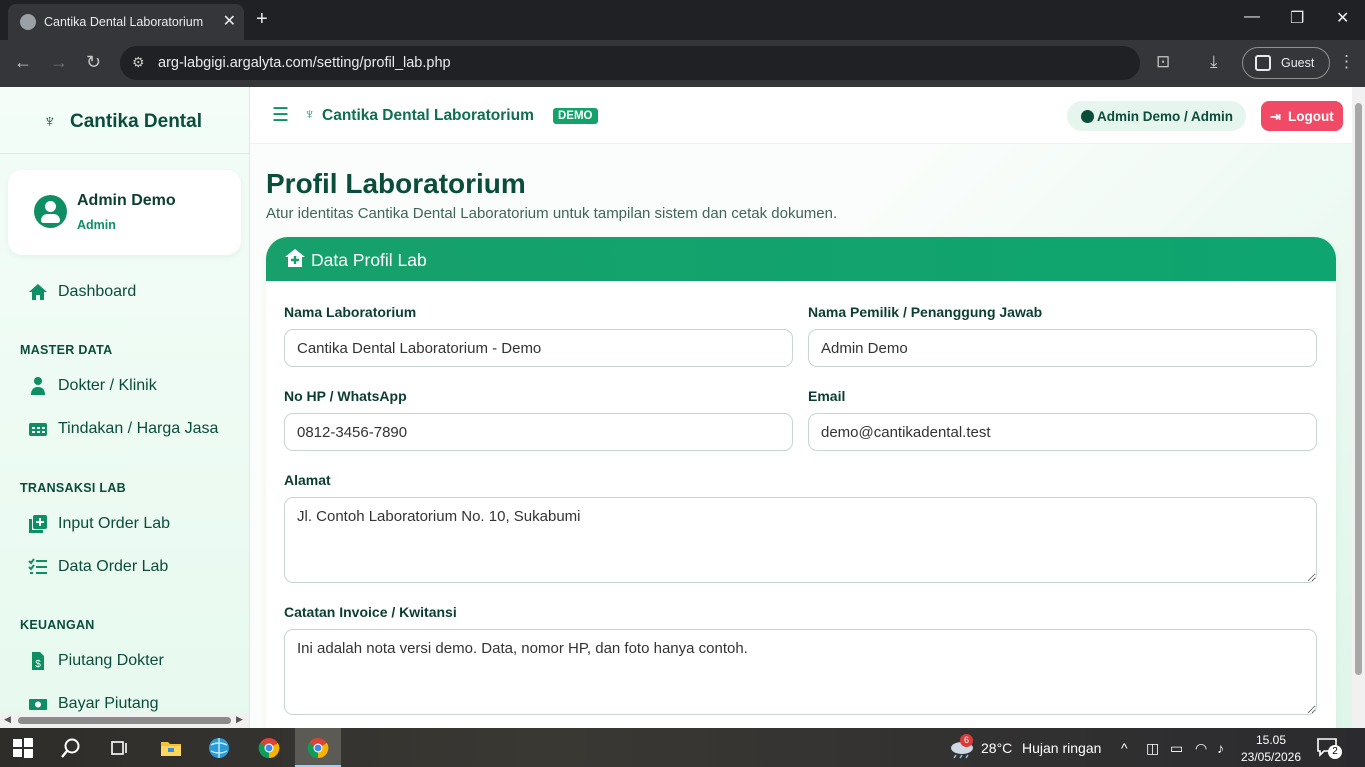 This screenshot has width=1365, height=767. Describe the element at coordinates (1271, 748) in the screenshot. I see `clock: 15.05 23/05/2026` at that location.